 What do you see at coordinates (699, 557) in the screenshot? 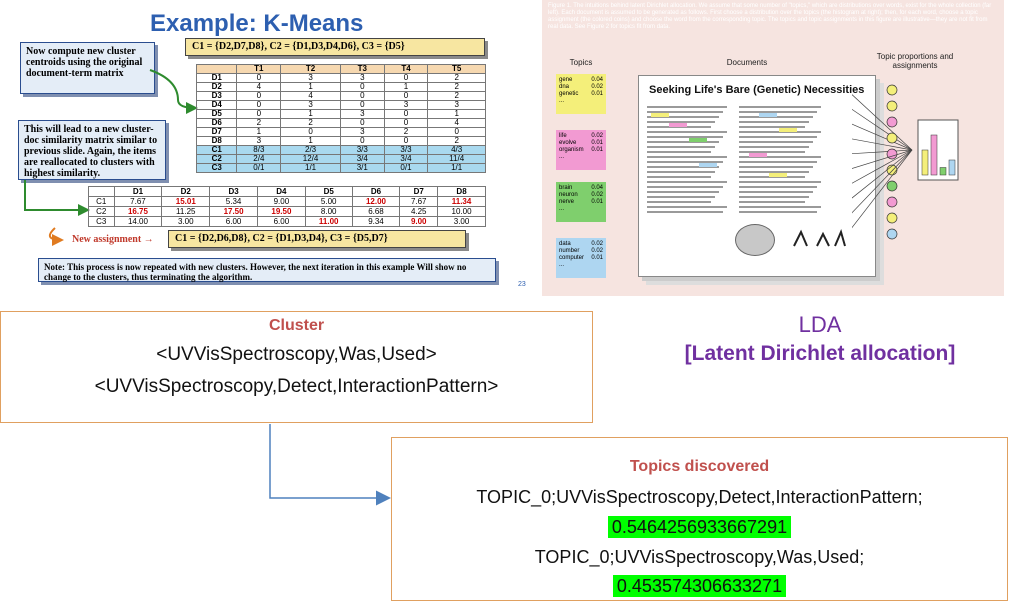
I see `topic-2-label: TOPIC_0;UVVisSpectroscopy,Was,Used;` at bounding box center [699, 557].